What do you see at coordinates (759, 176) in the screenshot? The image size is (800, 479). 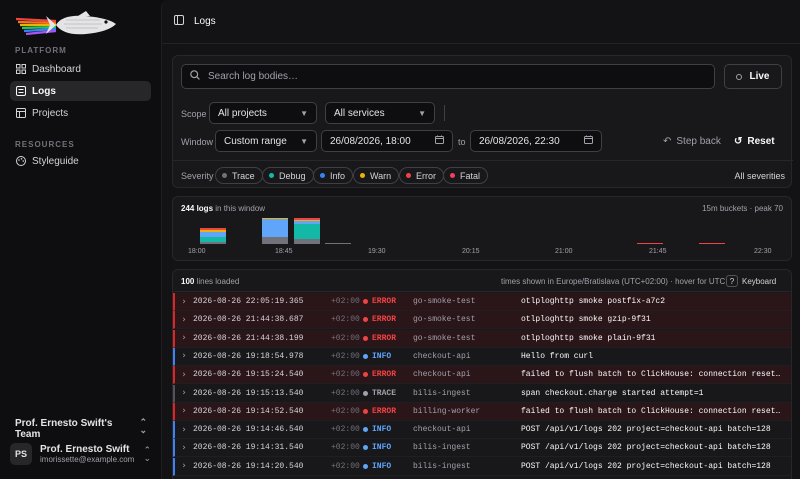 I see `all-severities-button: All severities` at bounding box center [759, 176].